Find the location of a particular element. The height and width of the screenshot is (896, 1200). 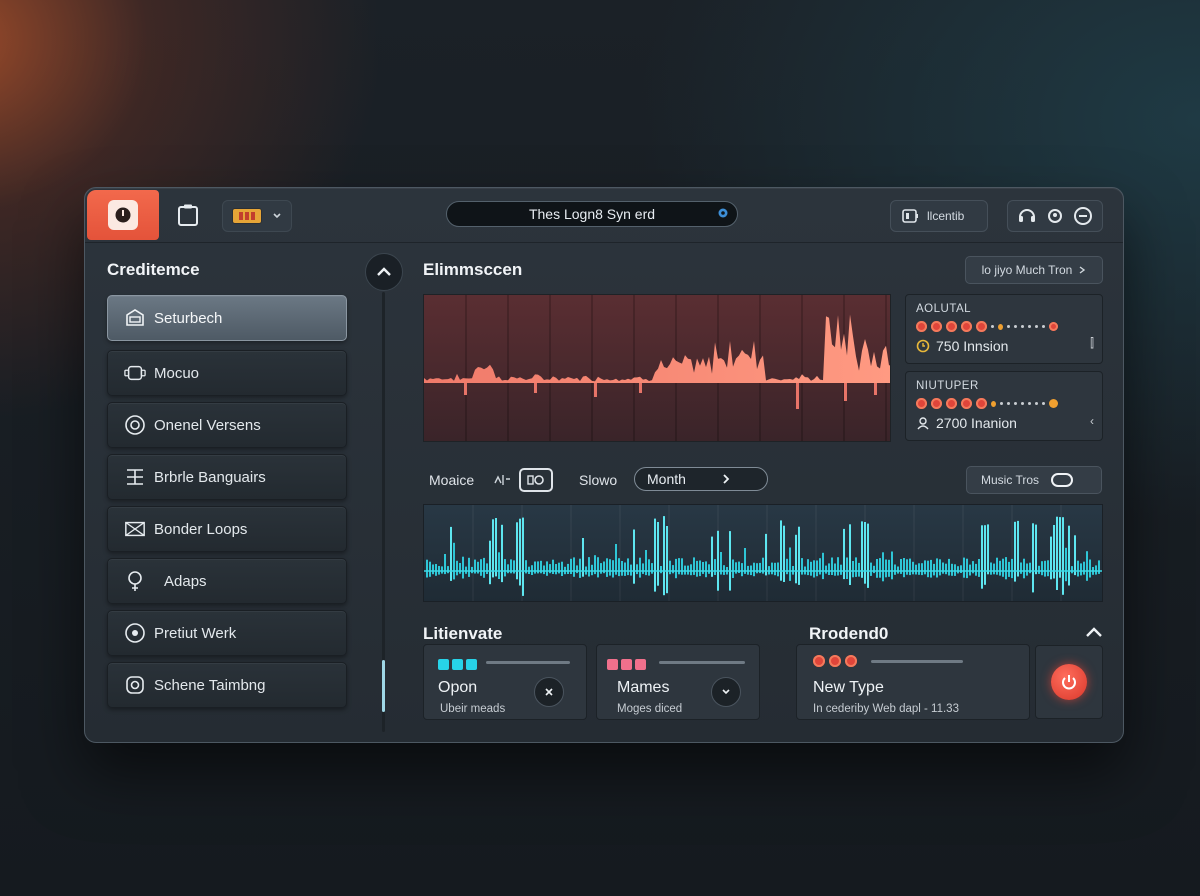

red-dots is located at coordinates (835, 661).